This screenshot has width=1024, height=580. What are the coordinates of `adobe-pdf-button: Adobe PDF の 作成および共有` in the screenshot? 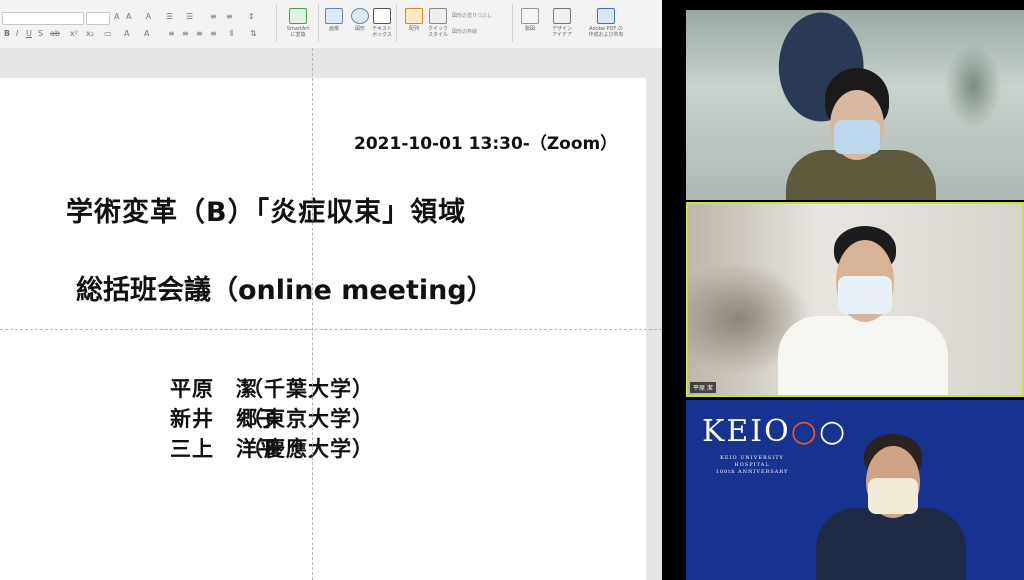 It's located at (606, 23).